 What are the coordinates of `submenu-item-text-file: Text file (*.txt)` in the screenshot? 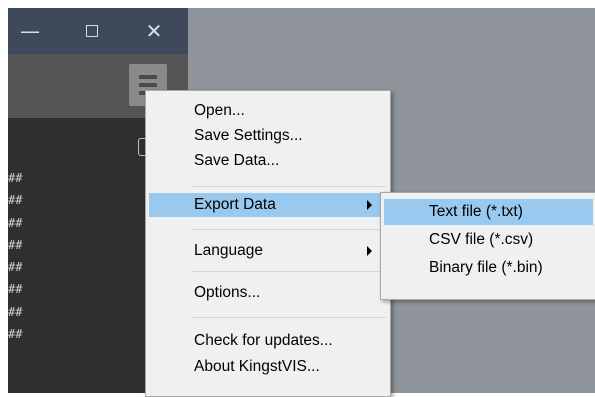 It's located at (488, 212).